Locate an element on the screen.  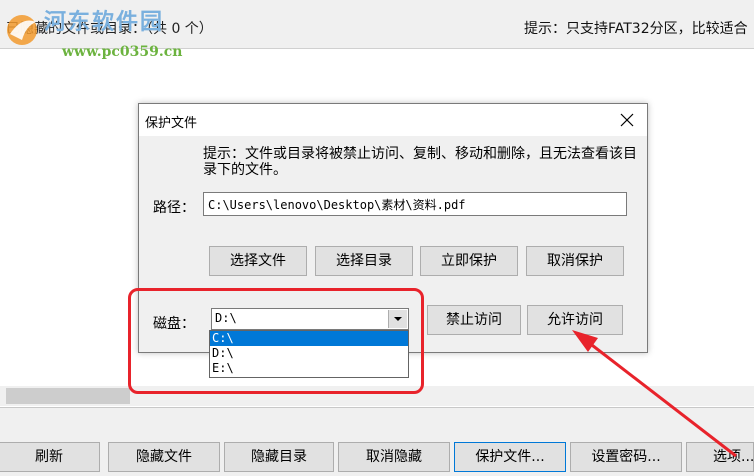
annotation-highlight-box is located at coordinates (276, 341).